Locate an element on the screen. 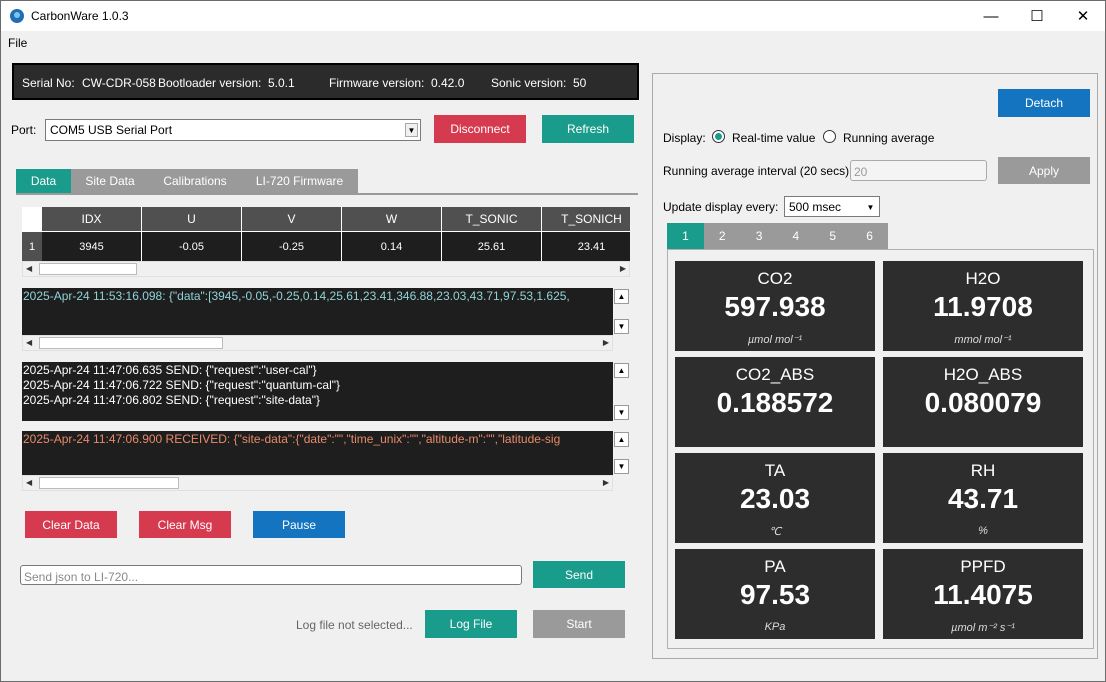  tab-page-3: 3 is located at coordinates (759, 236).